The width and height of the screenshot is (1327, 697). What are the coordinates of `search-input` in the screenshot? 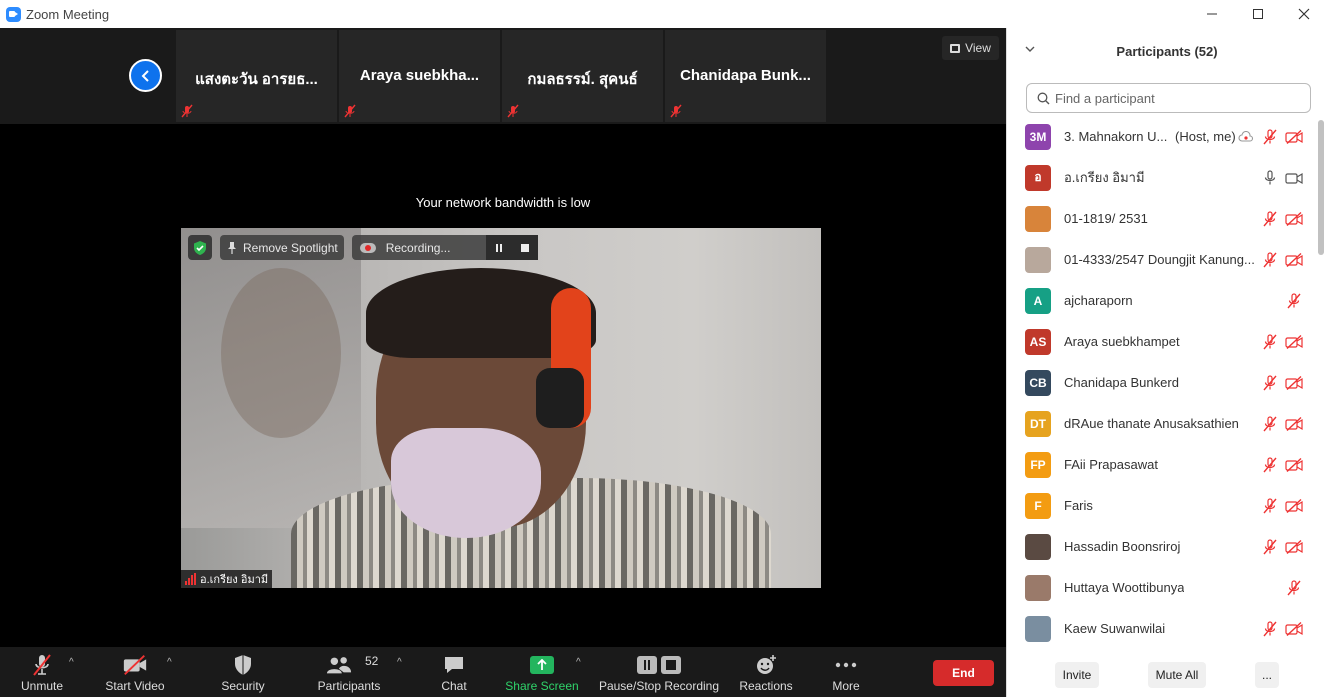 It's located at (1175, 98).